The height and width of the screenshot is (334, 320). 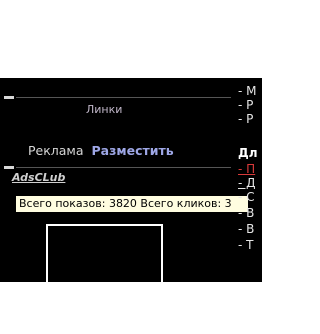 What do you see at coordinates (104, 109) in the screenshot?
I see `panel-title: Линки` at bounding box center [104, 109].